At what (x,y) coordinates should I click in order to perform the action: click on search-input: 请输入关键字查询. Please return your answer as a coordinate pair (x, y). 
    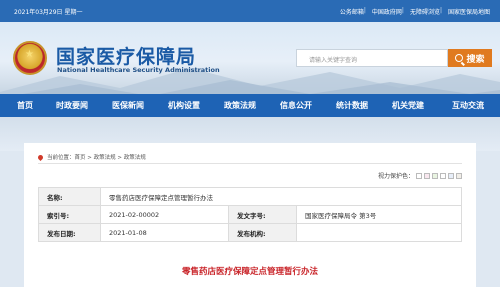
    Looking at the image, I should click on (372, 58).